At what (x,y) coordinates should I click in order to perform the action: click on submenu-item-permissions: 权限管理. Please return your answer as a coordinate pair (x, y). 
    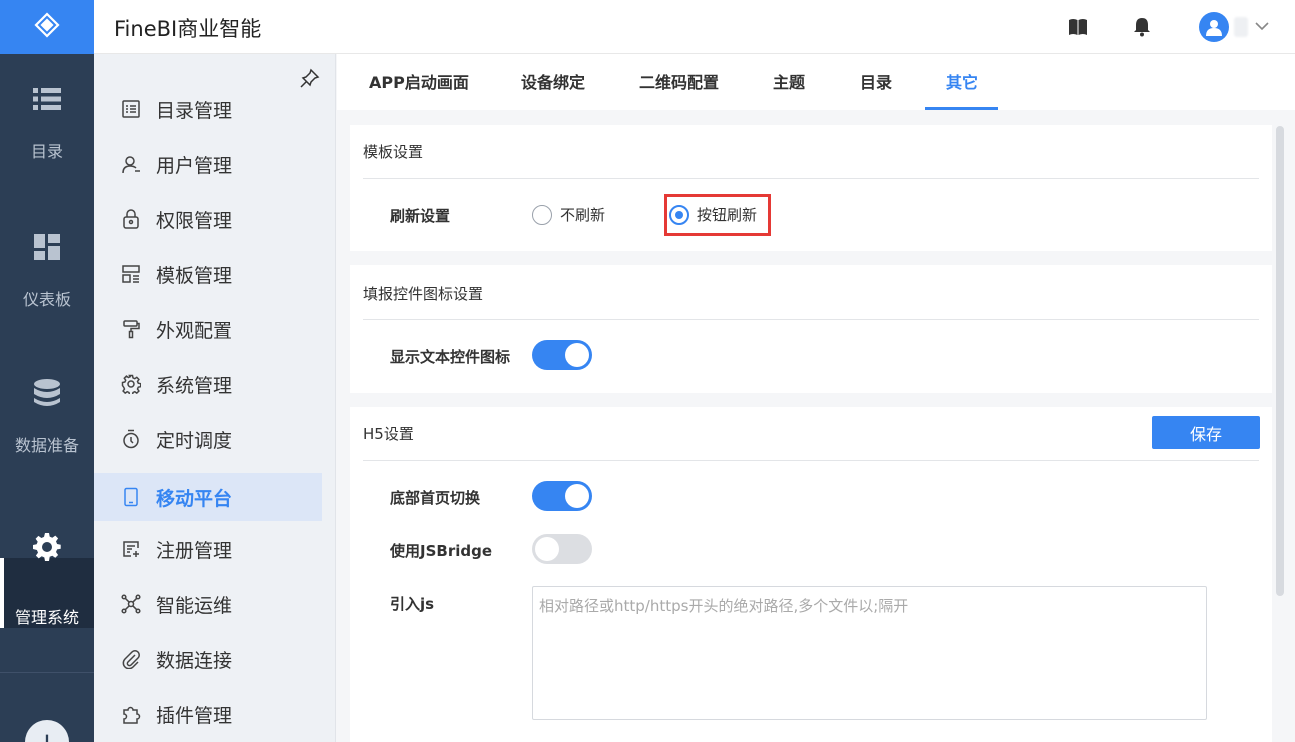
    Looking at the image, I should click on (208, 219).